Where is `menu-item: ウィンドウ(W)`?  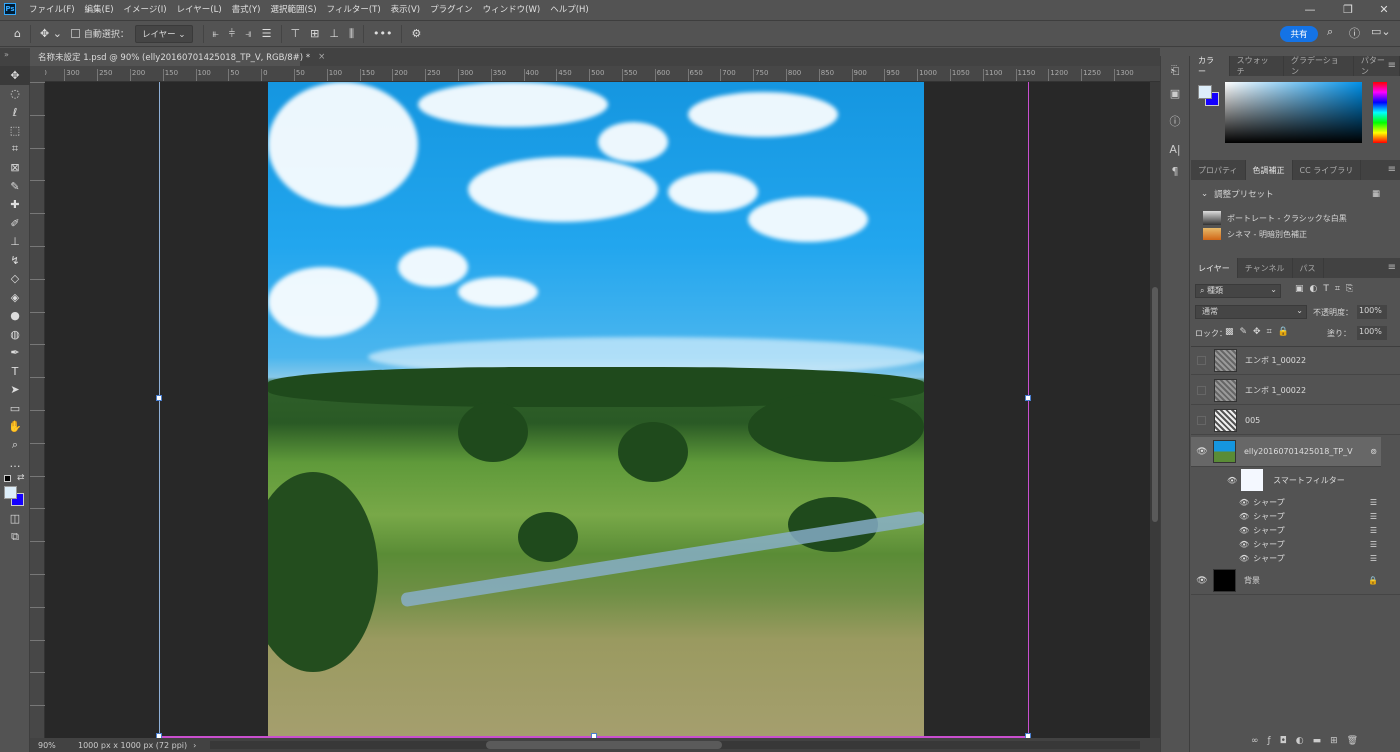 menu-item: ウィンドウ(W) is located at coordinates (512, 9).